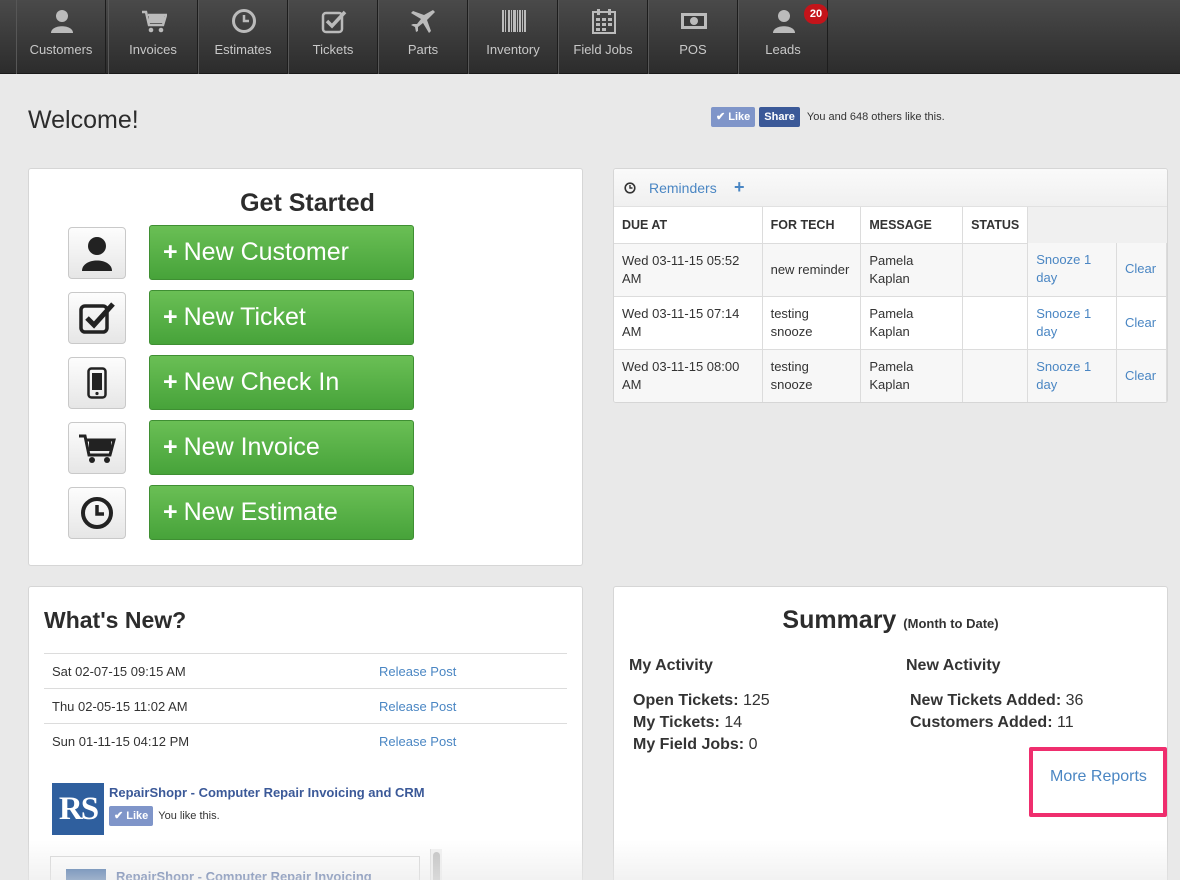 The image size is (1180, 880). What do you see at coordinates (281, 317) in the screenshot?
I see `new-ticket-button: + New Ticket` at bounding box center [281, 317].